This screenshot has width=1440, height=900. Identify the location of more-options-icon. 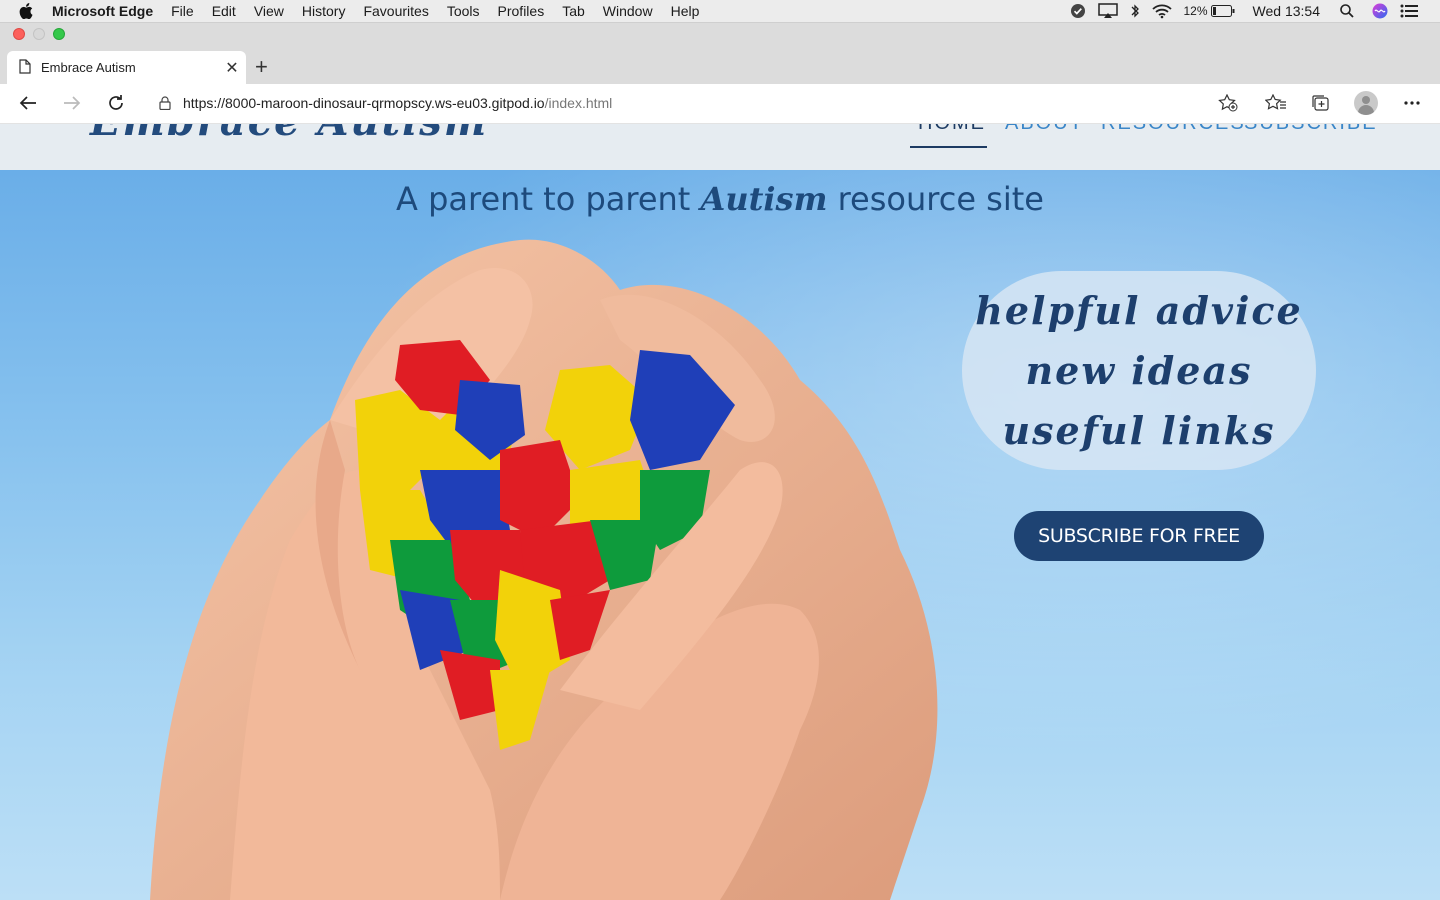
(1412, 103).